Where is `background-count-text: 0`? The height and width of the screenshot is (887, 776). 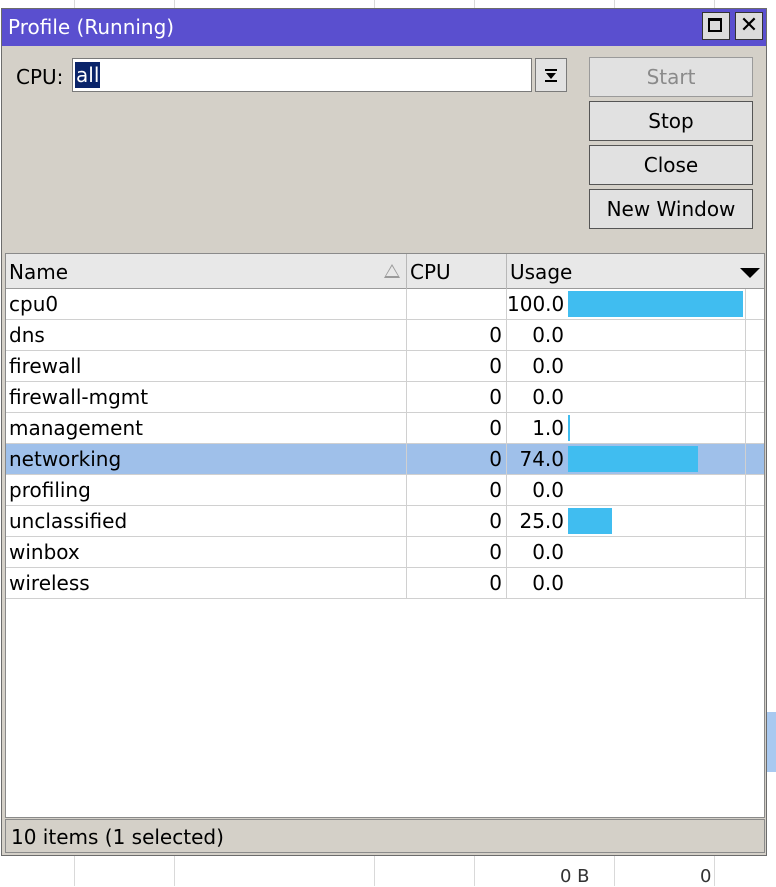 background-count-text: 0 is located at coordinates (706, 876).